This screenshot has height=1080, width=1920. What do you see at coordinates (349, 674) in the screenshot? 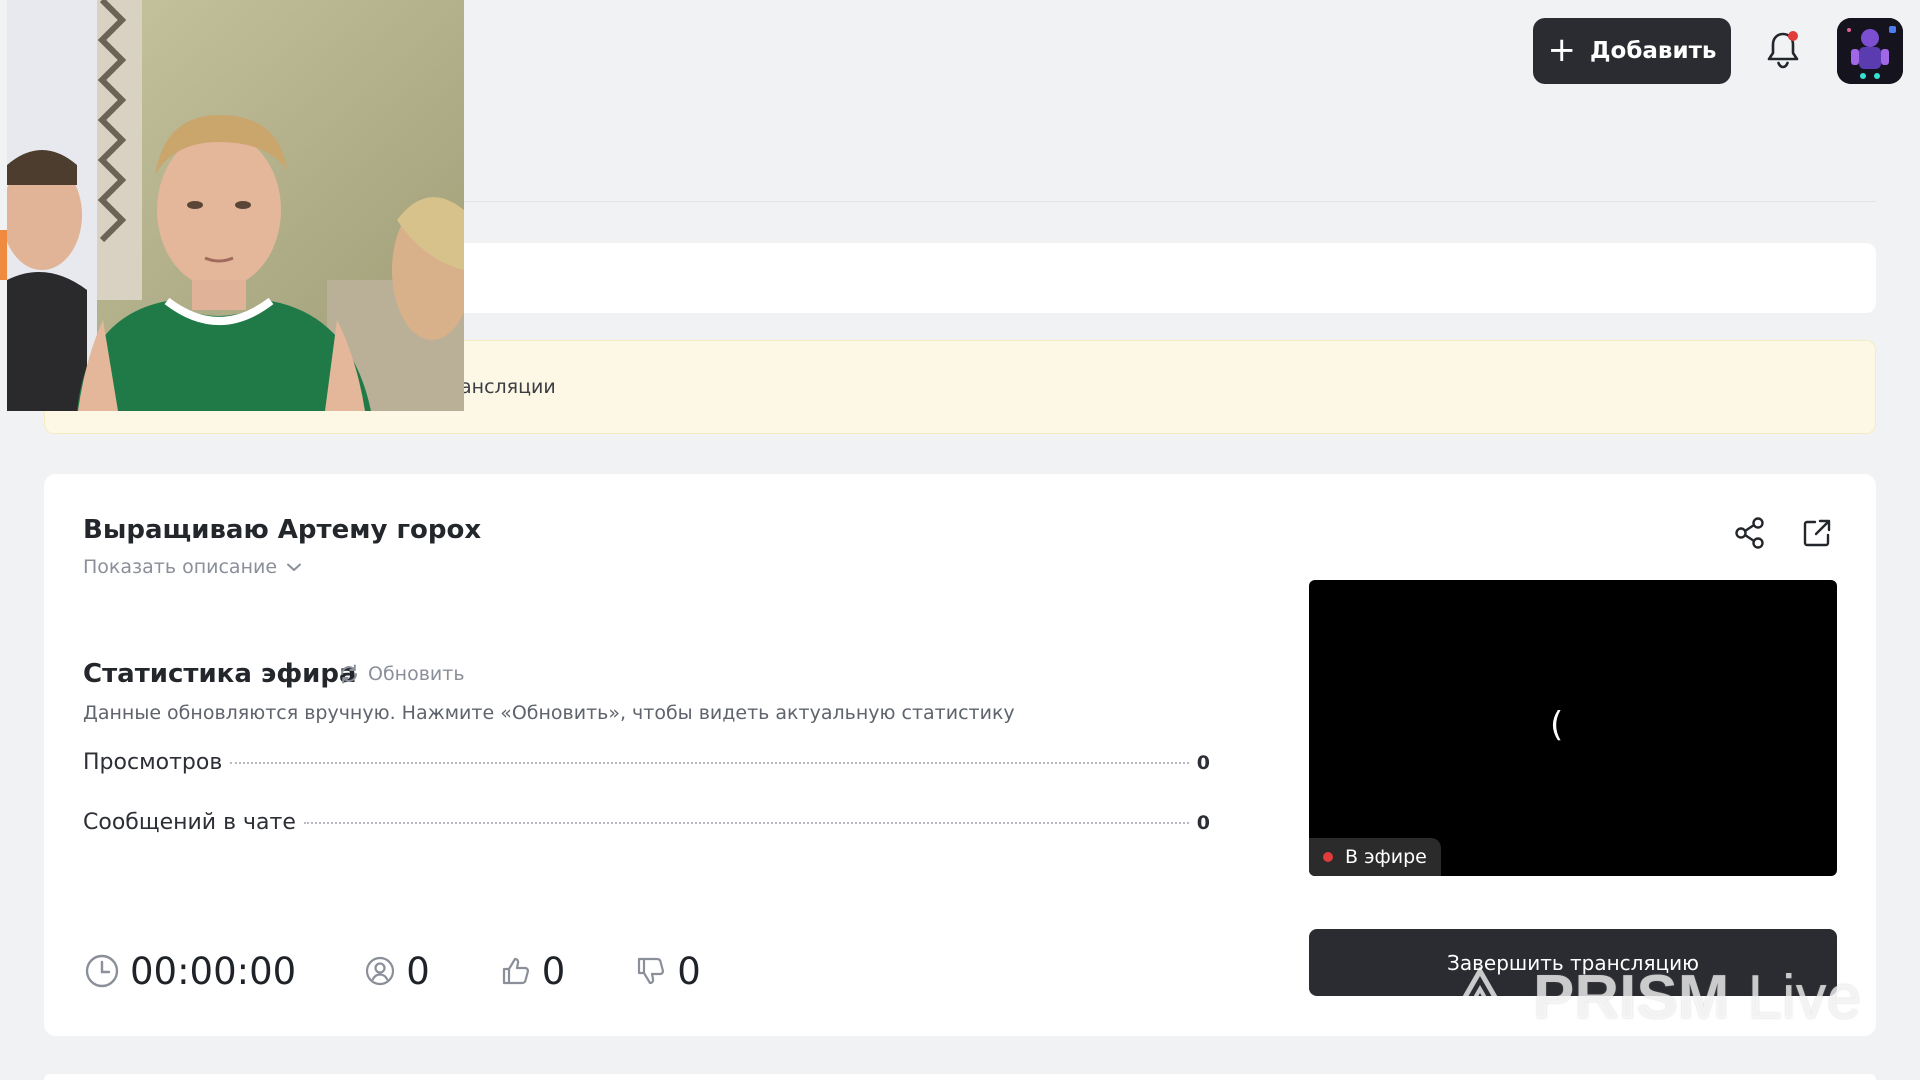
I see `refresh-icon` at bounding box center [349, 674].